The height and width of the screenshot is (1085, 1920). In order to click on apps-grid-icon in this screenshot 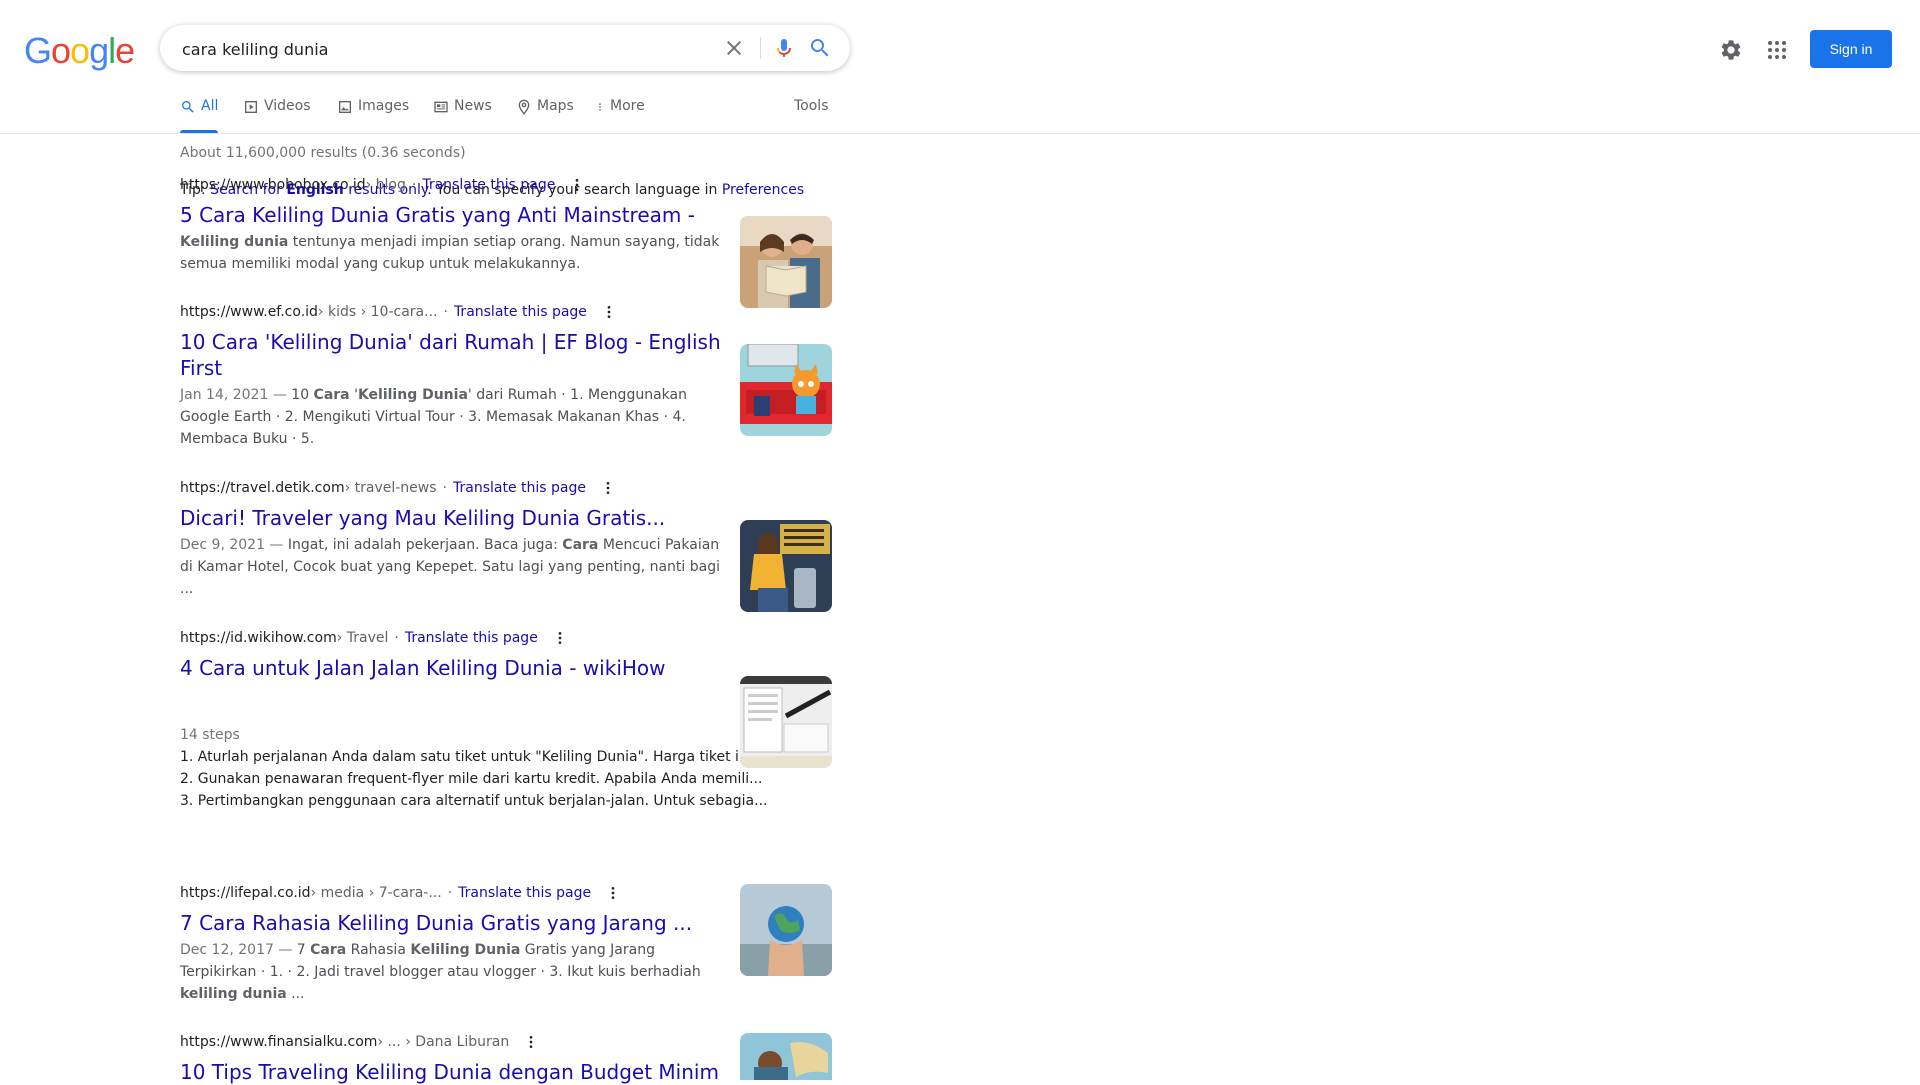, I will do `click(1777, 50)`.